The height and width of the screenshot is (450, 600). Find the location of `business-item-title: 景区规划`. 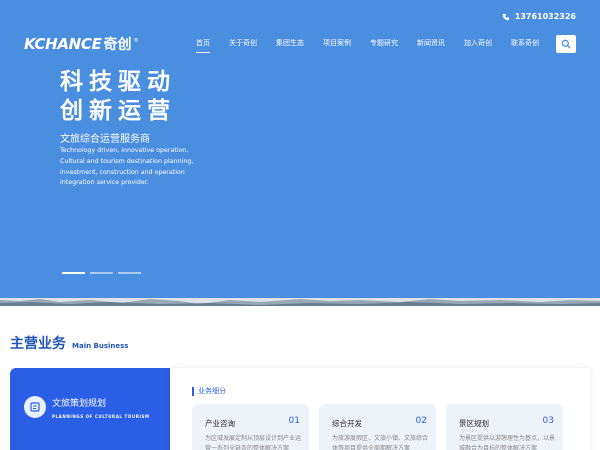

business-item-title: 景区规划 is located at coordinates (474, 423).